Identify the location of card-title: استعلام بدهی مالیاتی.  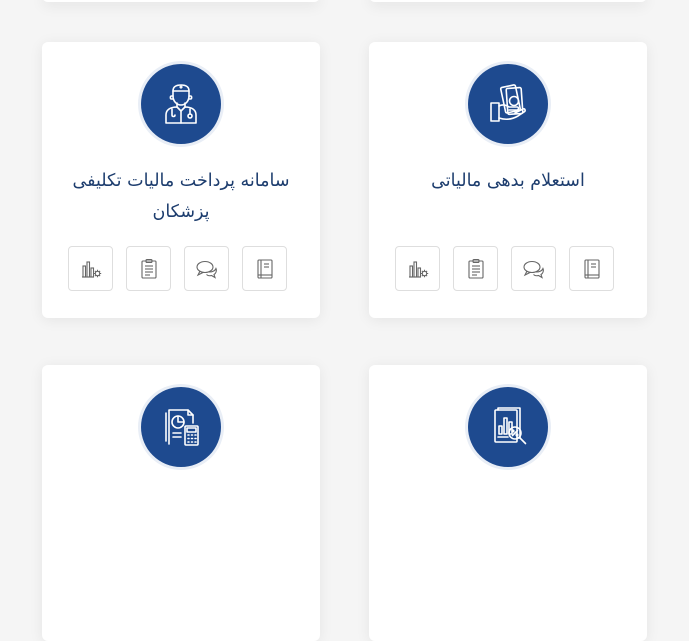
(508, 181).